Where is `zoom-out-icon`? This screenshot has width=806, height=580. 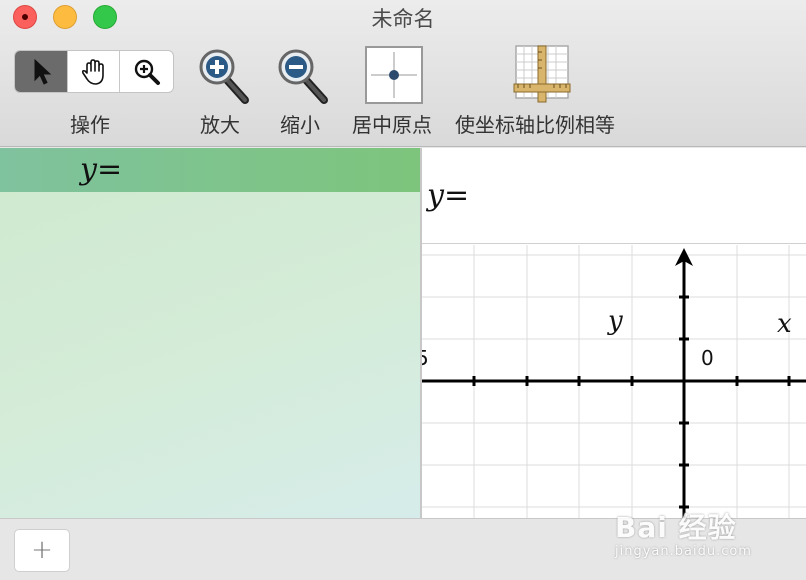 zoom-out-icon is located at coordinates (303, 76).